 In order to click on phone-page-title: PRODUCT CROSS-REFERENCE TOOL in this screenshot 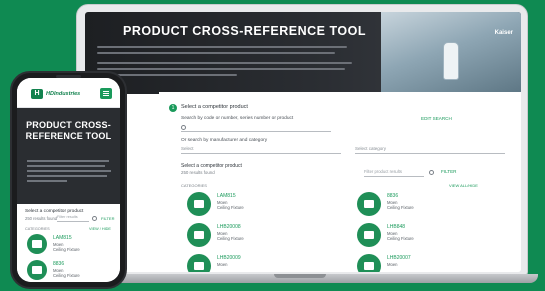, I will do `click(68, 130)`.